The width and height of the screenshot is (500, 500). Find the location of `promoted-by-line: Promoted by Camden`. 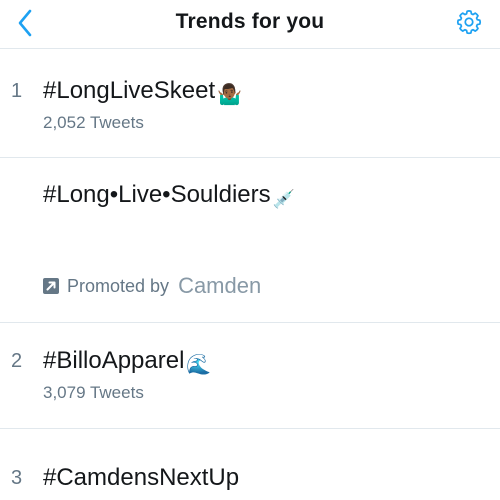

promoted-by-line: Promoted by Camden is located at coordinates (152, 286).